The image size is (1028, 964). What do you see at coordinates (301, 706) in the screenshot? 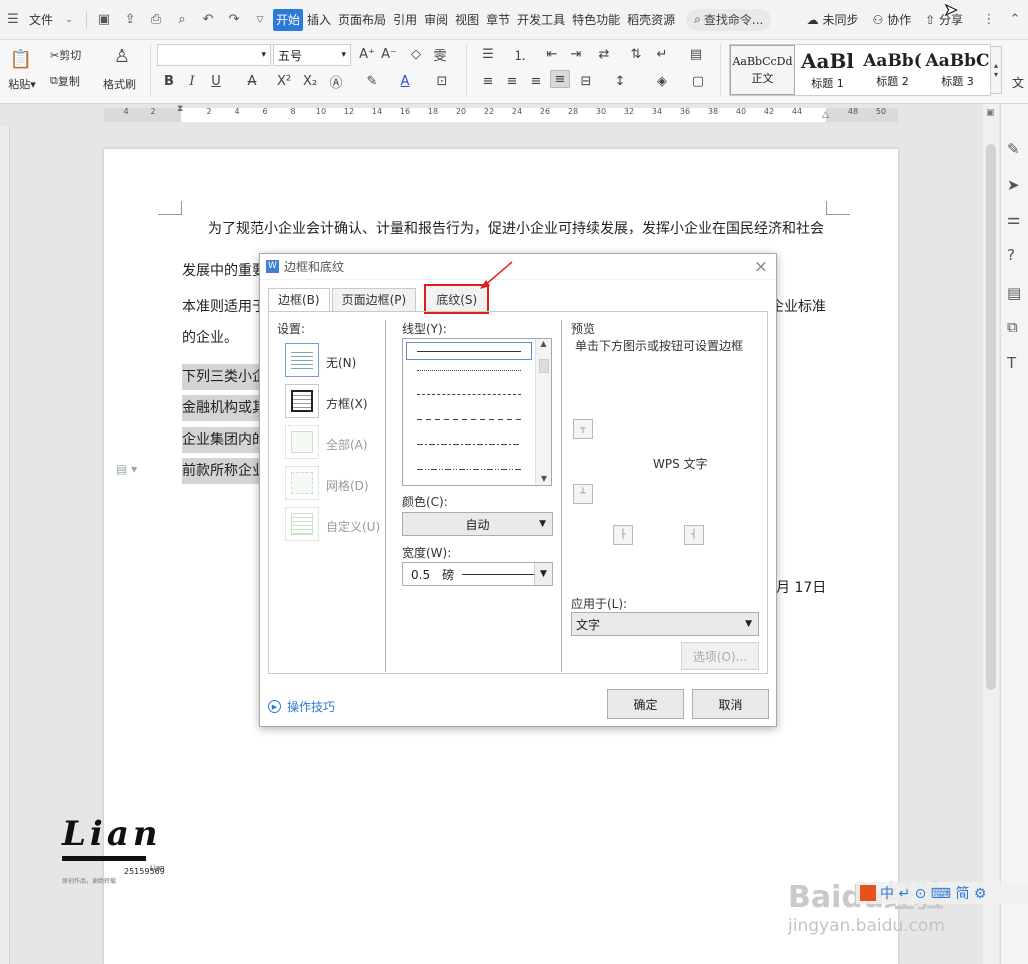
I see `tips-link: ▶ 操作技巧` at bounding box center [301, 706].